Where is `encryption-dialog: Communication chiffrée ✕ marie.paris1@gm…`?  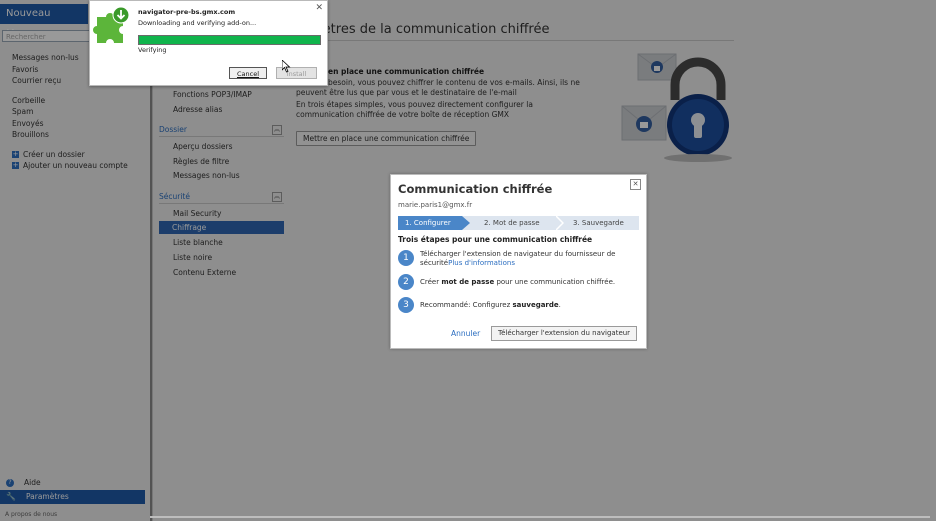
encryption-dialog: Communication chiffrée ✕ marie.paris1@gm… is located at coordinates (518, 261).